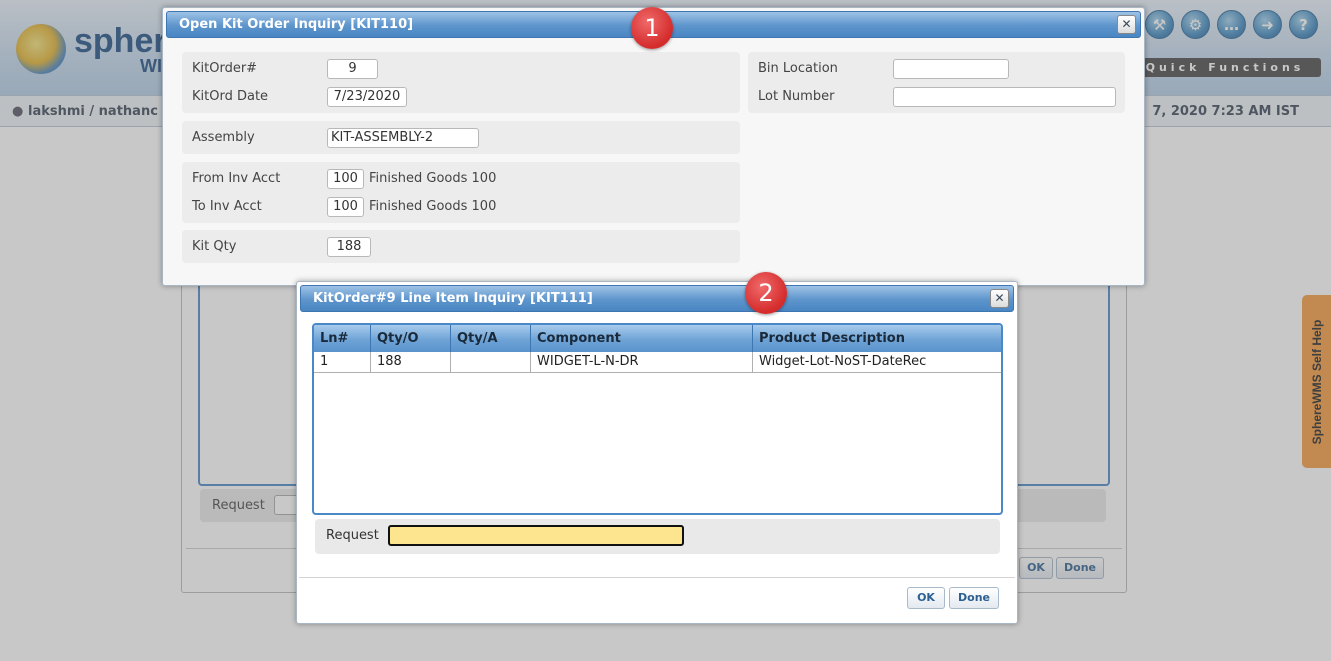  Describe the element at coordinates (652, 28) in the screenshot. I see `callout-marker-1: 1` at that location.